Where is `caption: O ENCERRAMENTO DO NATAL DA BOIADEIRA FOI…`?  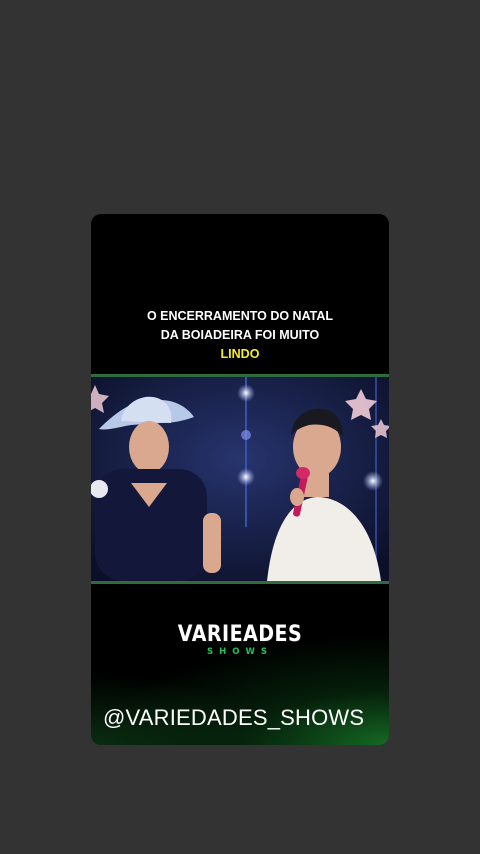
caption: O ENCERRAMENTO DO NATAL DA BOIADEIRA FOI… is located at coordinates (240, 335).